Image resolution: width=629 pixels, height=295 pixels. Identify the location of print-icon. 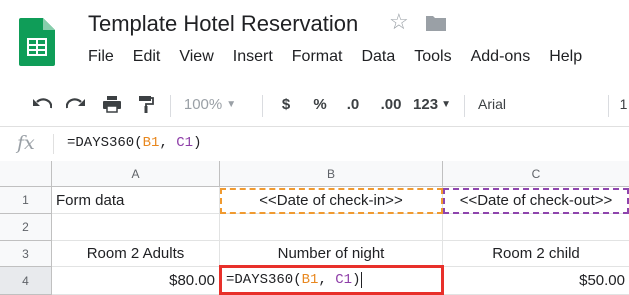
(112, 104).